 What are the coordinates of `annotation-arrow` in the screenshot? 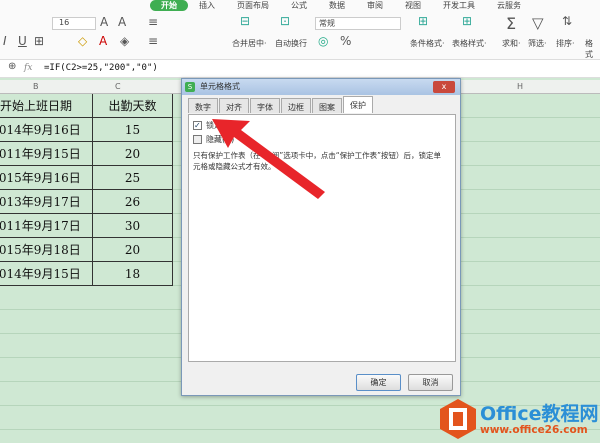 It's located at (268, 159).